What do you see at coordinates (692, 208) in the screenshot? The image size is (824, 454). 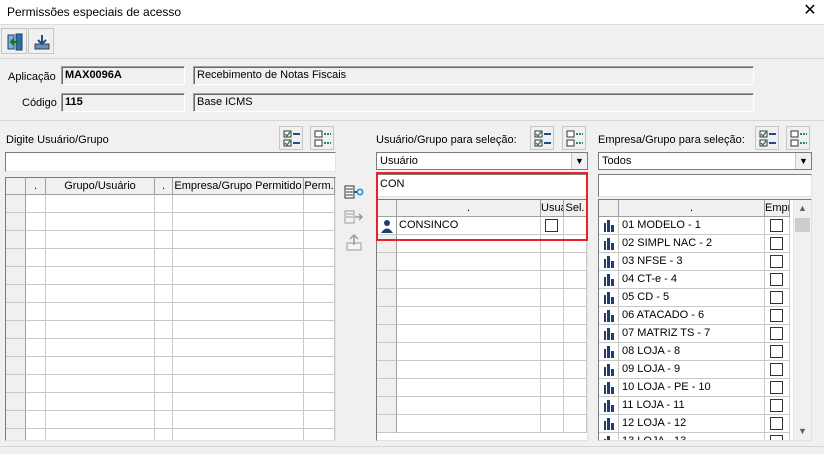 I see `column-header: .` at bounding box center [692, 208].